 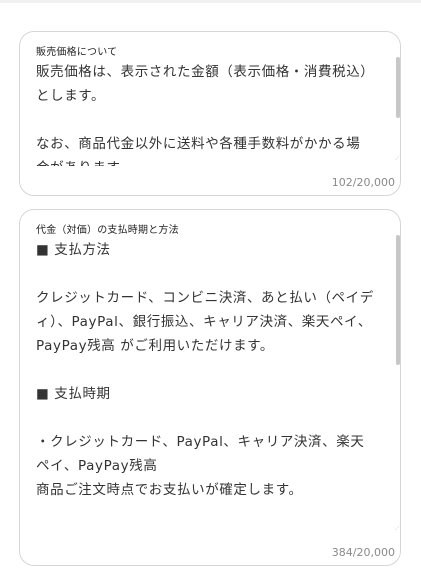 I want to click on sales-price-label: 販売価格について, so click(x=77, y=52).